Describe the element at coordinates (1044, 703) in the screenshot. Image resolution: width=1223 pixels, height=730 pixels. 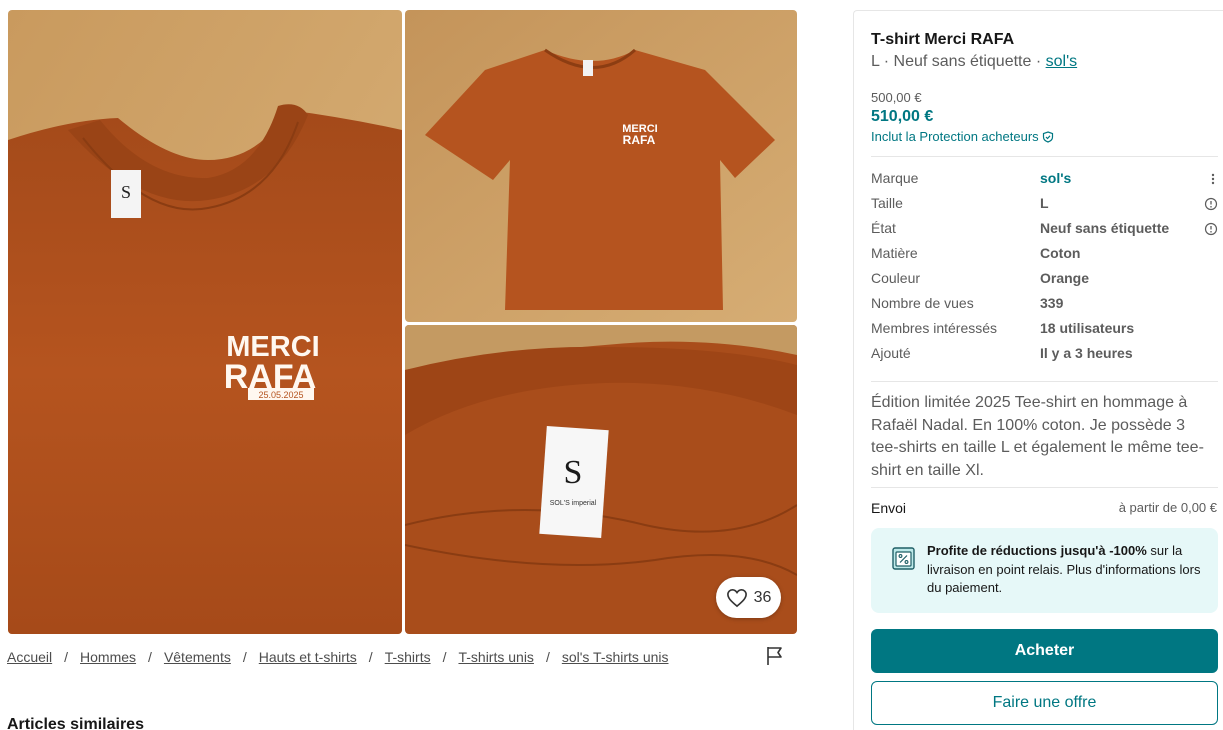
I see `make-offer-button: Faire une offre` at that location.